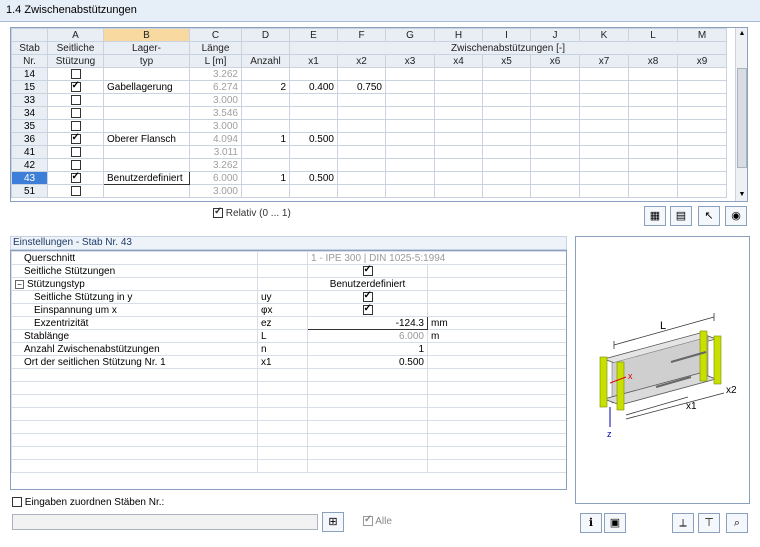 Image resolution: width=760 pixels, height=547 pixels. What do you see at coordinates (215, 35) in the screenshot?
I see `col-letter-c: C` at bounding box center [215, 35].